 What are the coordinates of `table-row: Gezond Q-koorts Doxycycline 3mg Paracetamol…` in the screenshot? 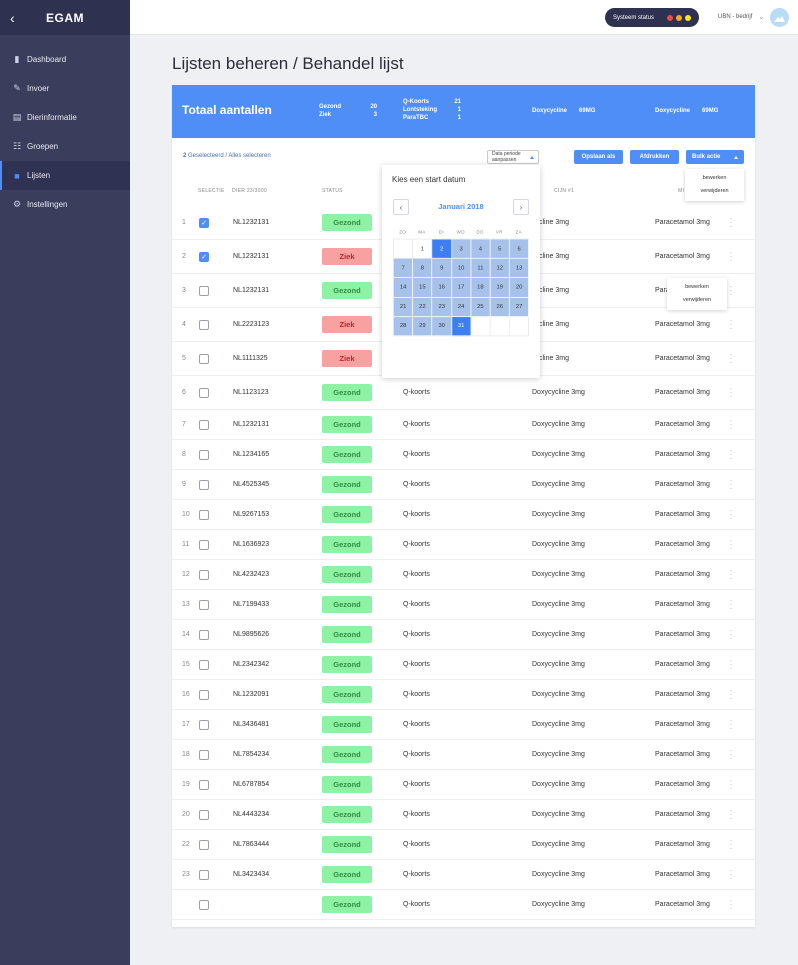 It's located at (463, 905).